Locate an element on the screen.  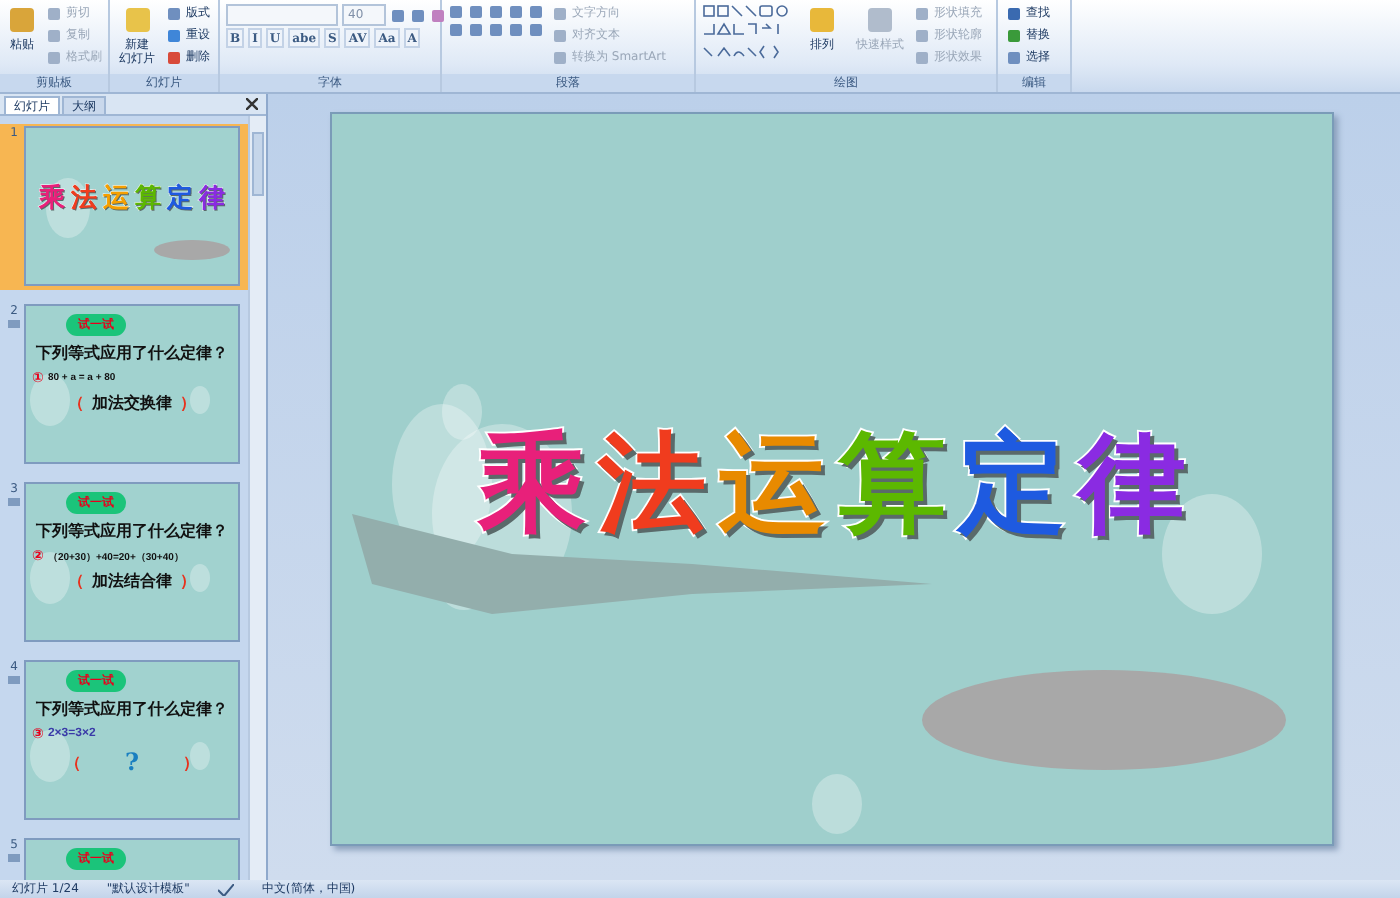
scrollbar-thumb is located at coordinates (258, 164).